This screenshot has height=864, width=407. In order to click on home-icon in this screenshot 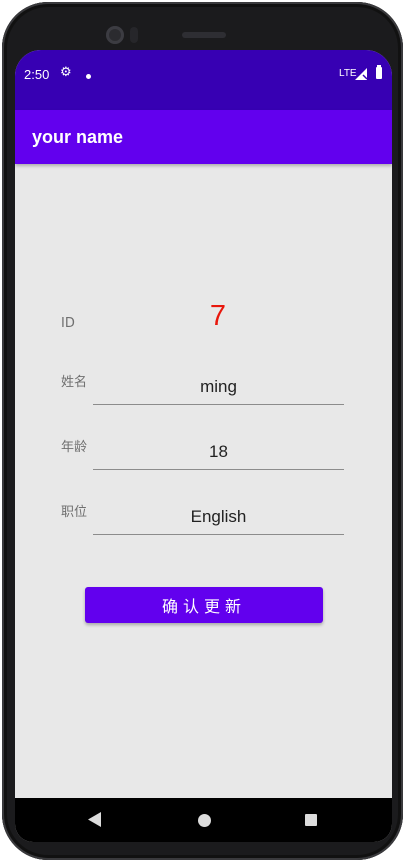, I will do `click(204, 820)`.